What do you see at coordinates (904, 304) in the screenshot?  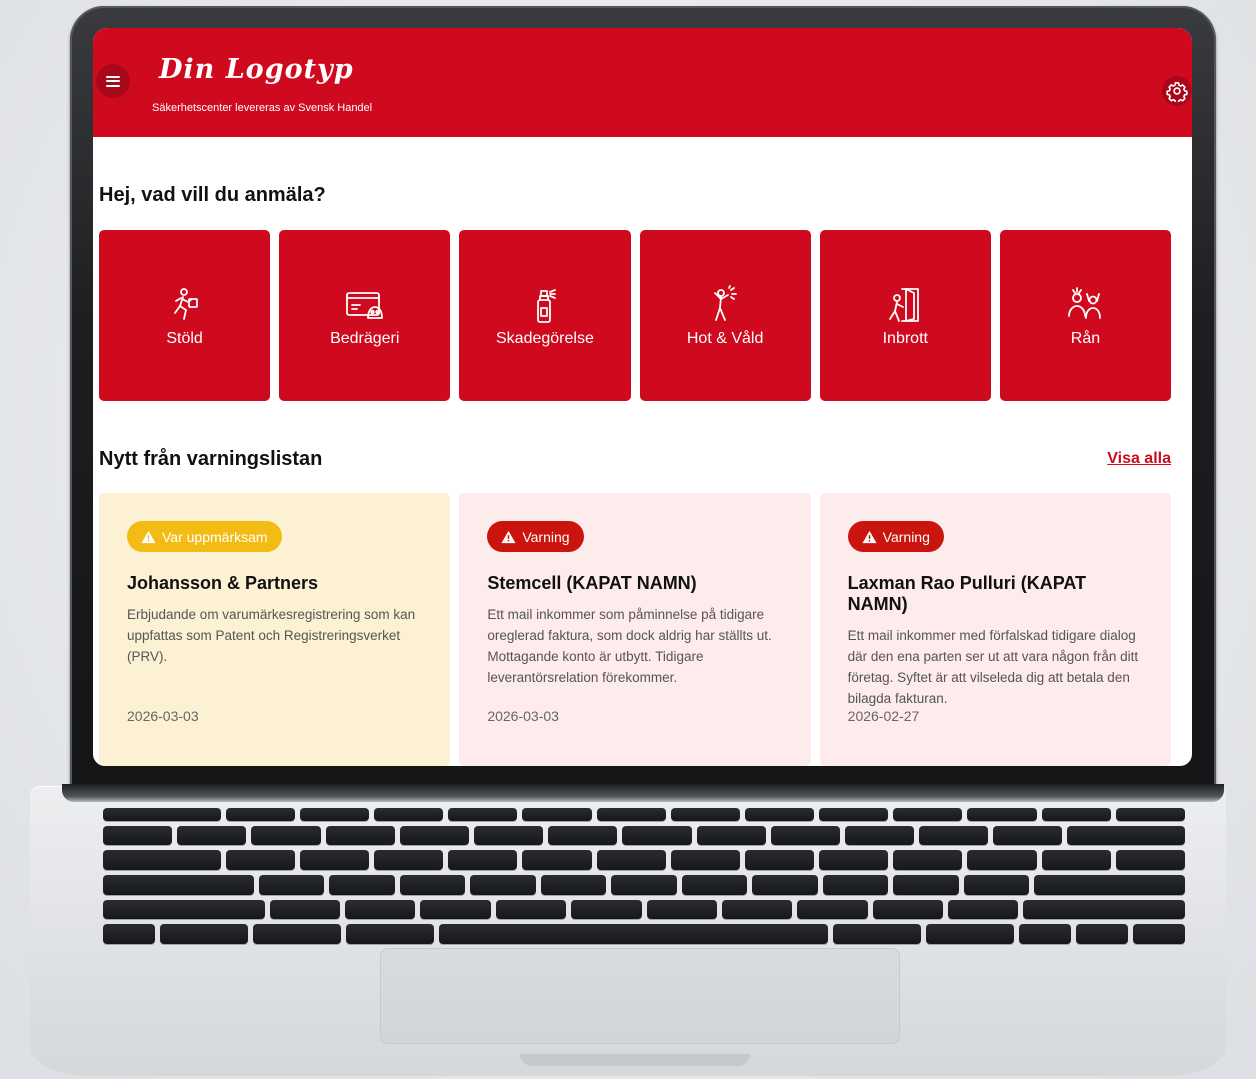 I see `door-break-in-icon` at bounding box center [904, 304].